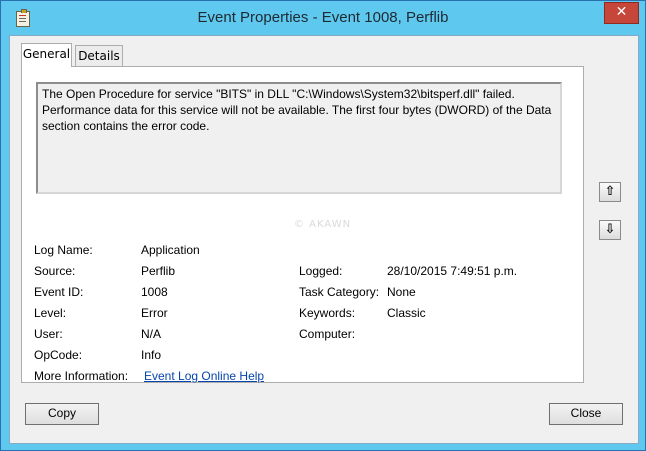  What do you see at coordinates (99, 55) in the screenshot?
I see `tab-details: Details` at bounding box center [99, 55].